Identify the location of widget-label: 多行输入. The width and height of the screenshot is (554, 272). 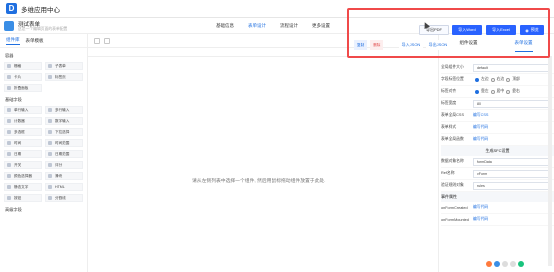
(62, 109).